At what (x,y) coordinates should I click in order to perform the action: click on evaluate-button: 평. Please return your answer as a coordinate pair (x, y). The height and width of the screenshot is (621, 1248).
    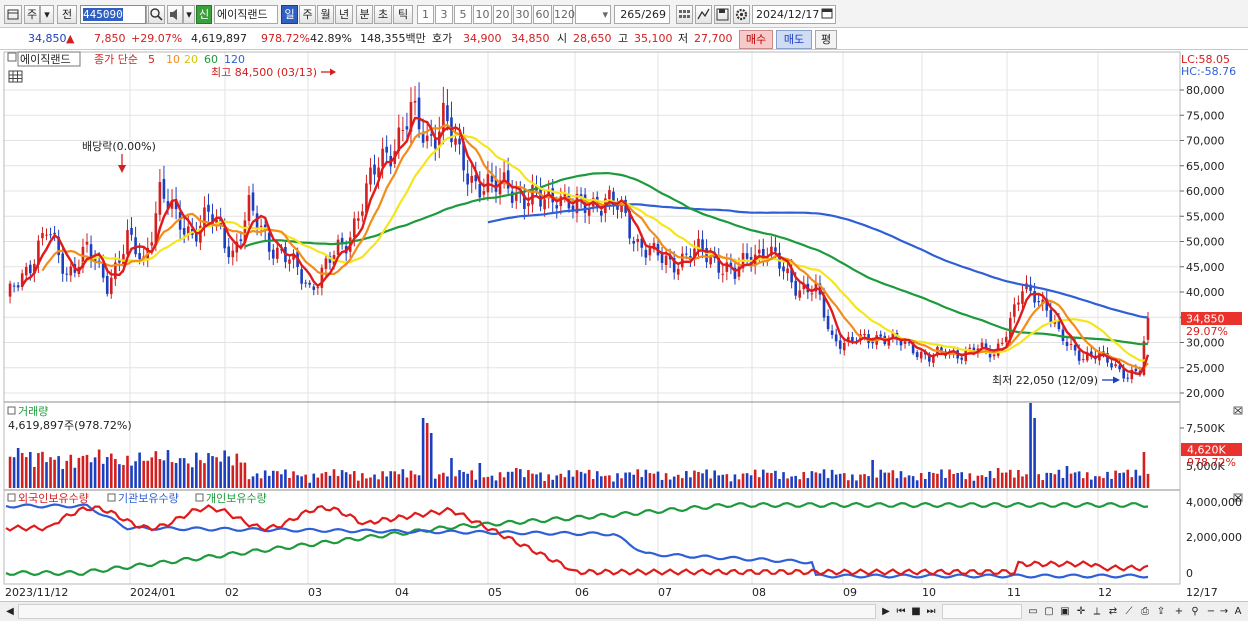
    Looking at the image, I should click on (826, 39).